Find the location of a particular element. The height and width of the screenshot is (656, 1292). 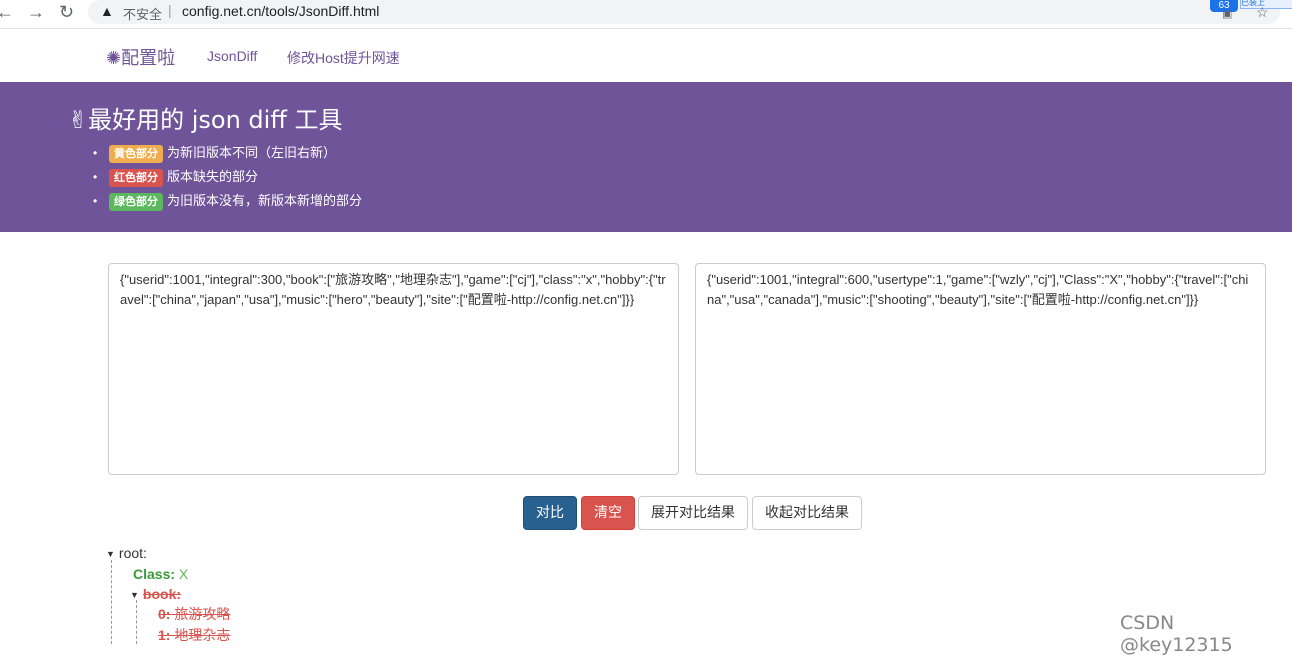

tree-node-book-removed: ▼ book: is located at coordinates (155, 594).